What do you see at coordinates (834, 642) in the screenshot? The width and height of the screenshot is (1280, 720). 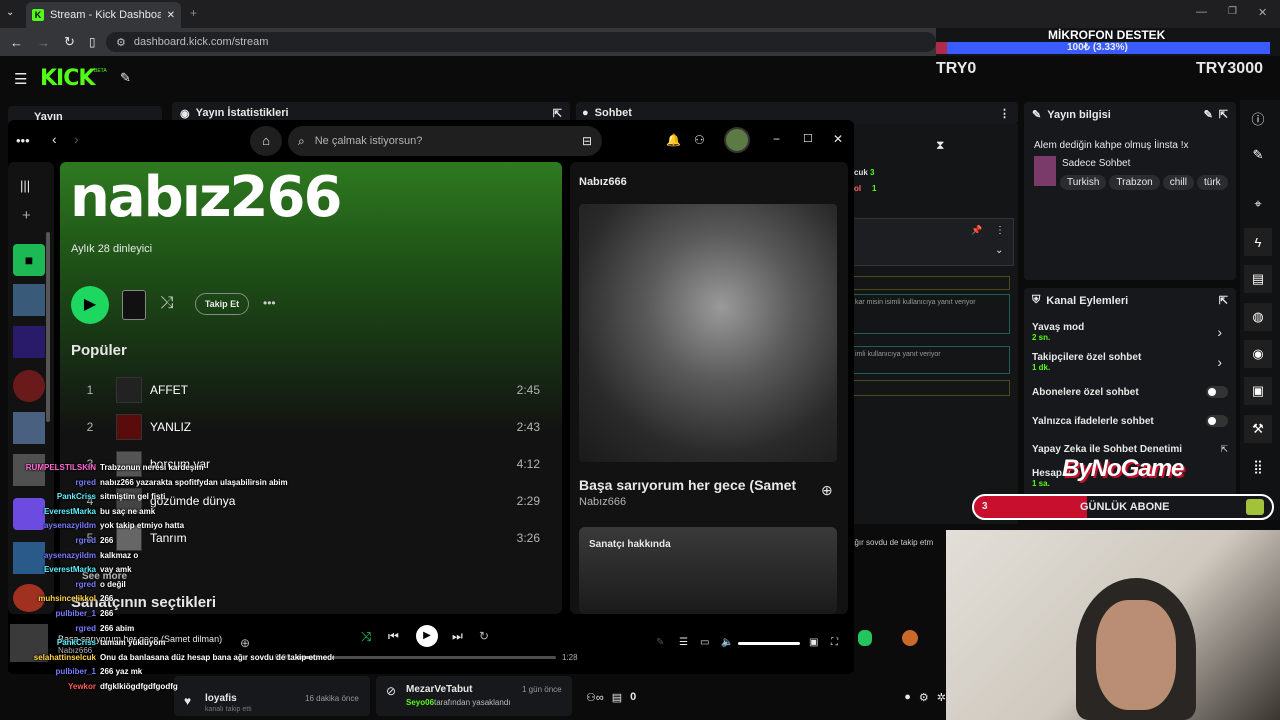 I see `fullscreen-icon: ⛶` at bounding box center [834, 642].